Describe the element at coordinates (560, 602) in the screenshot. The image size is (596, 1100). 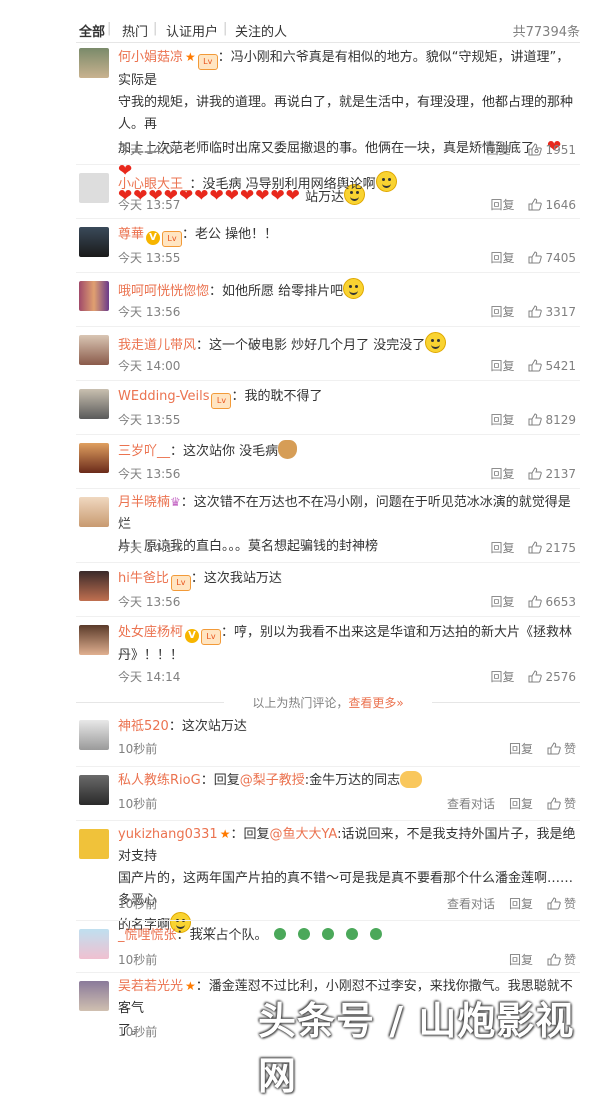
I see `like-count: 6653` at that location.